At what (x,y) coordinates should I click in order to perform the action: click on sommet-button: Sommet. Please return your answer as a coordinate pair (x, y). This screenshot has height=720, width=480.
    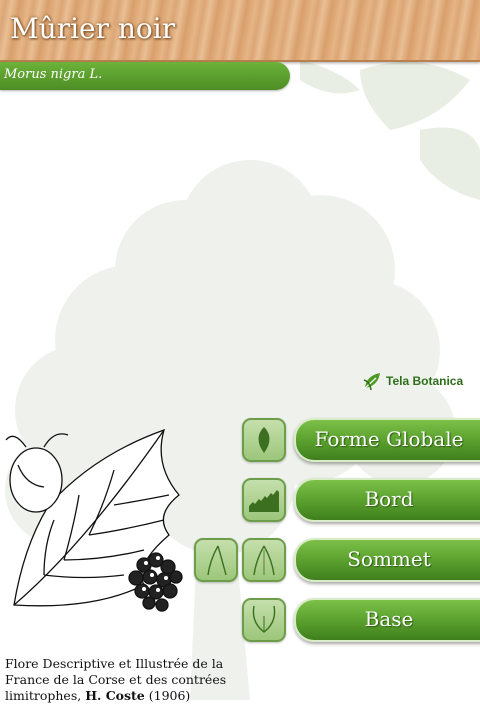
    Looking at the image, I should click on (387, 560).